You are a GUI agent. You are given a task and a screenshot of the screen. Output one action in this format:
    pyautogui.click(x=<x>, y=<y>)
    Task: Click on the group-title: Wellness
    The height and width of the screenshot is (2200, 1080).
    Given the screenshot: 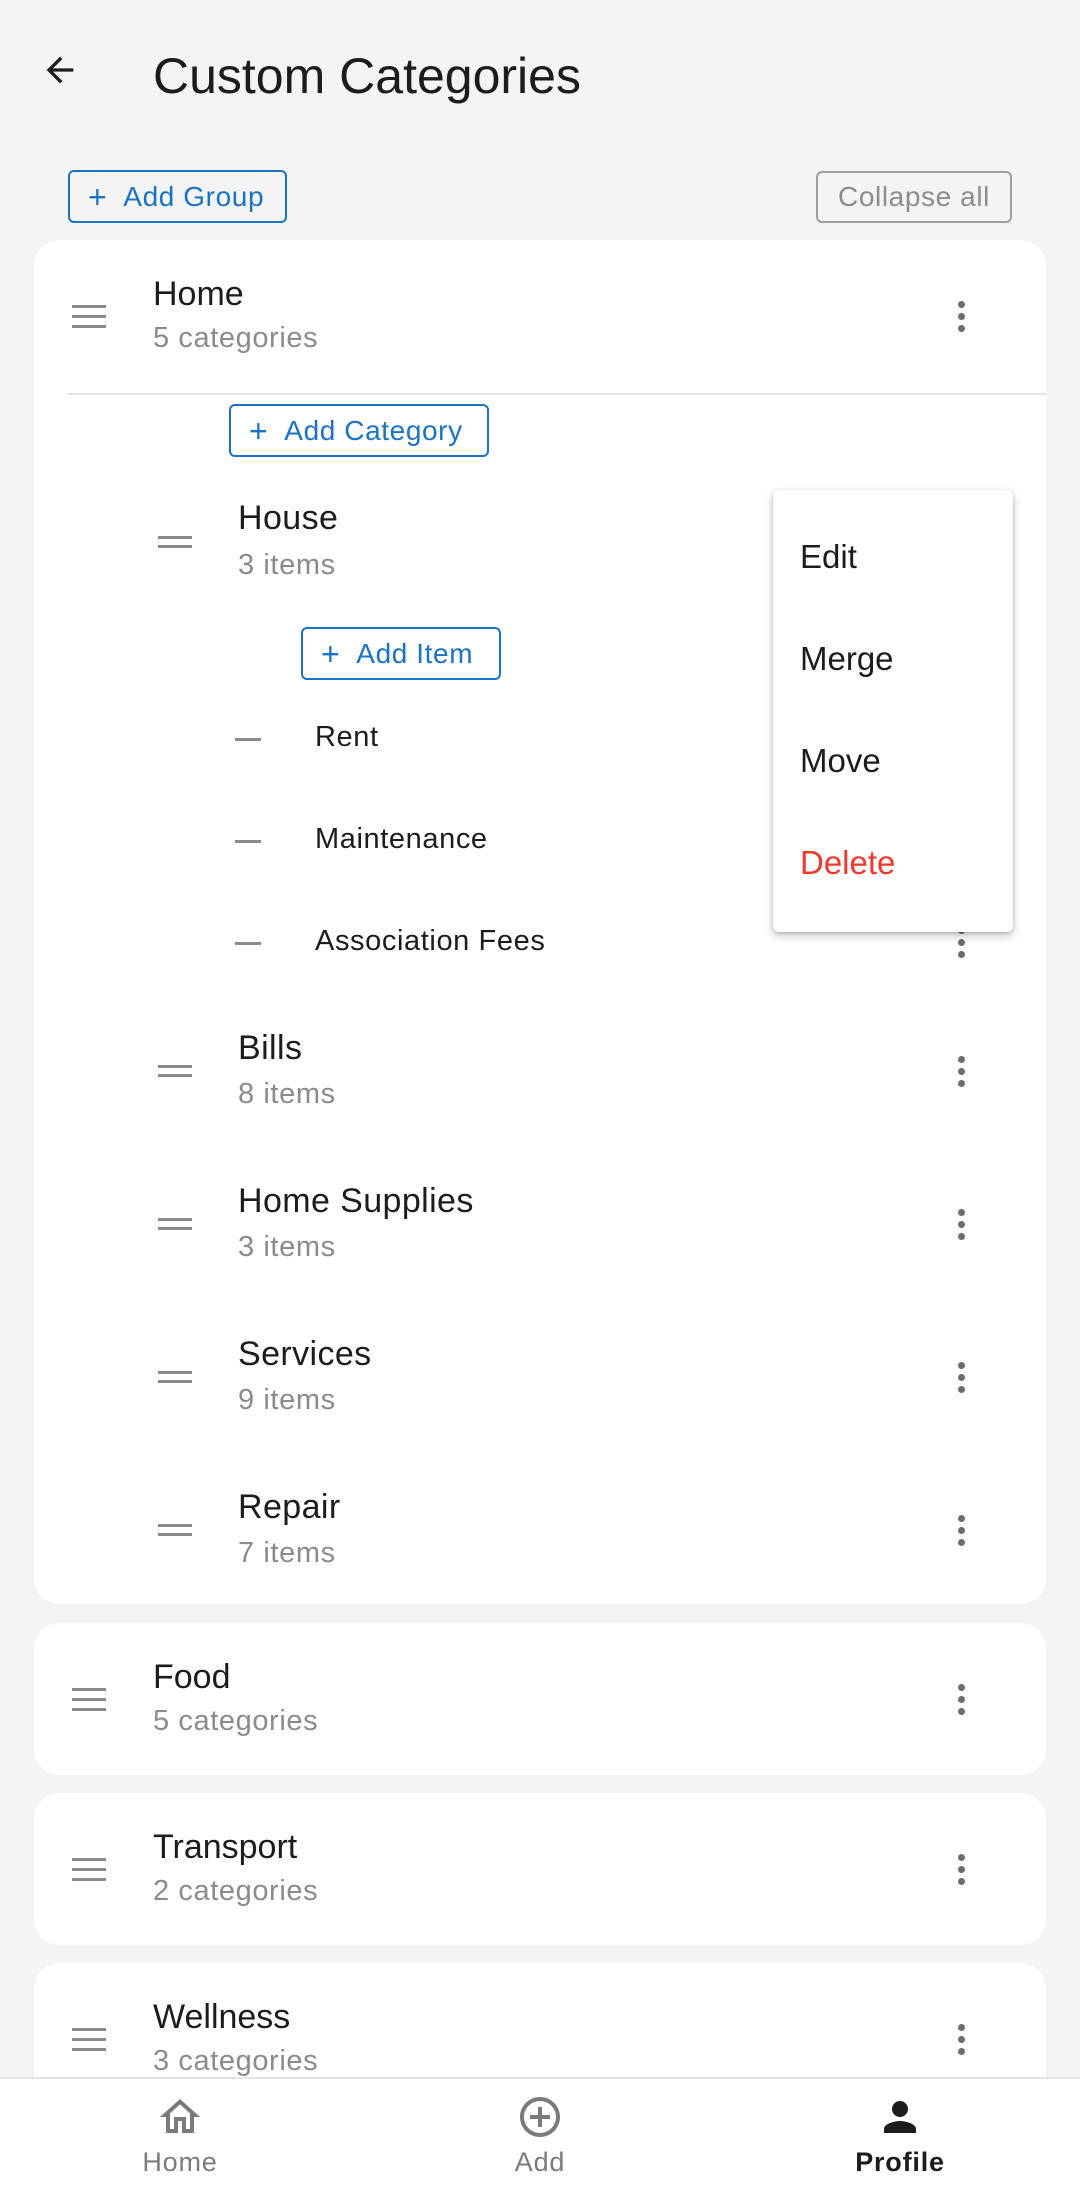 What is the action you would take?
    pyautogui.click(x=222, y=2017)
    